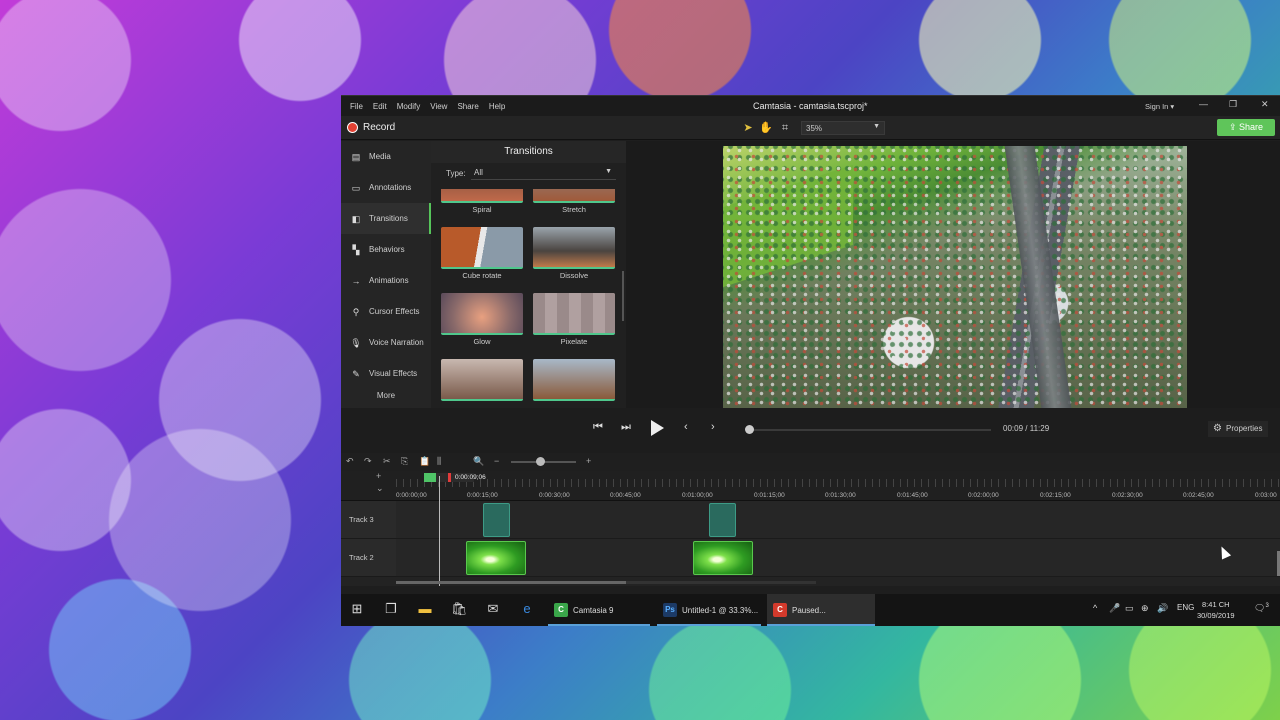  I want to click on microphone-tray-icon: 🎤, so click(1114, 608).